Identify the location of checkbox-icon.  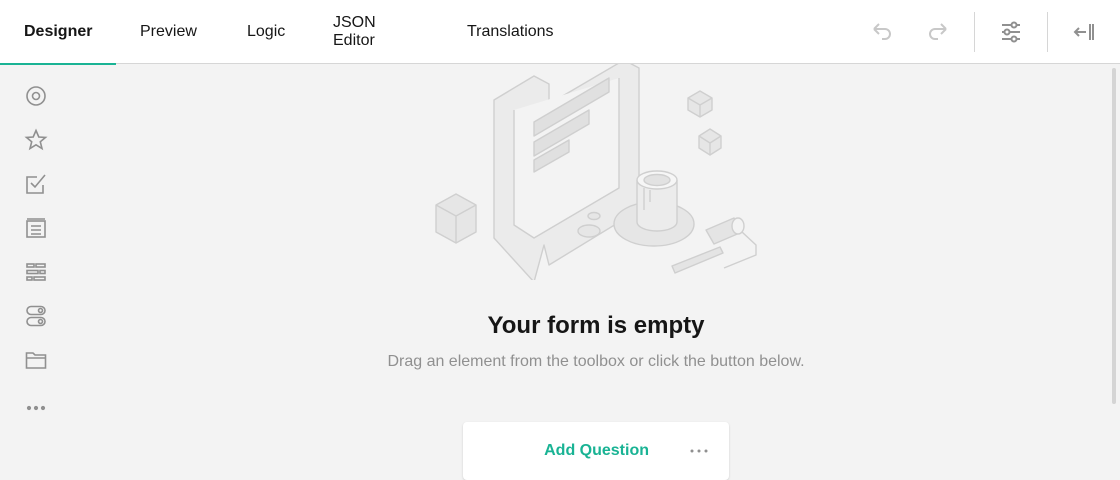
(36, 184).